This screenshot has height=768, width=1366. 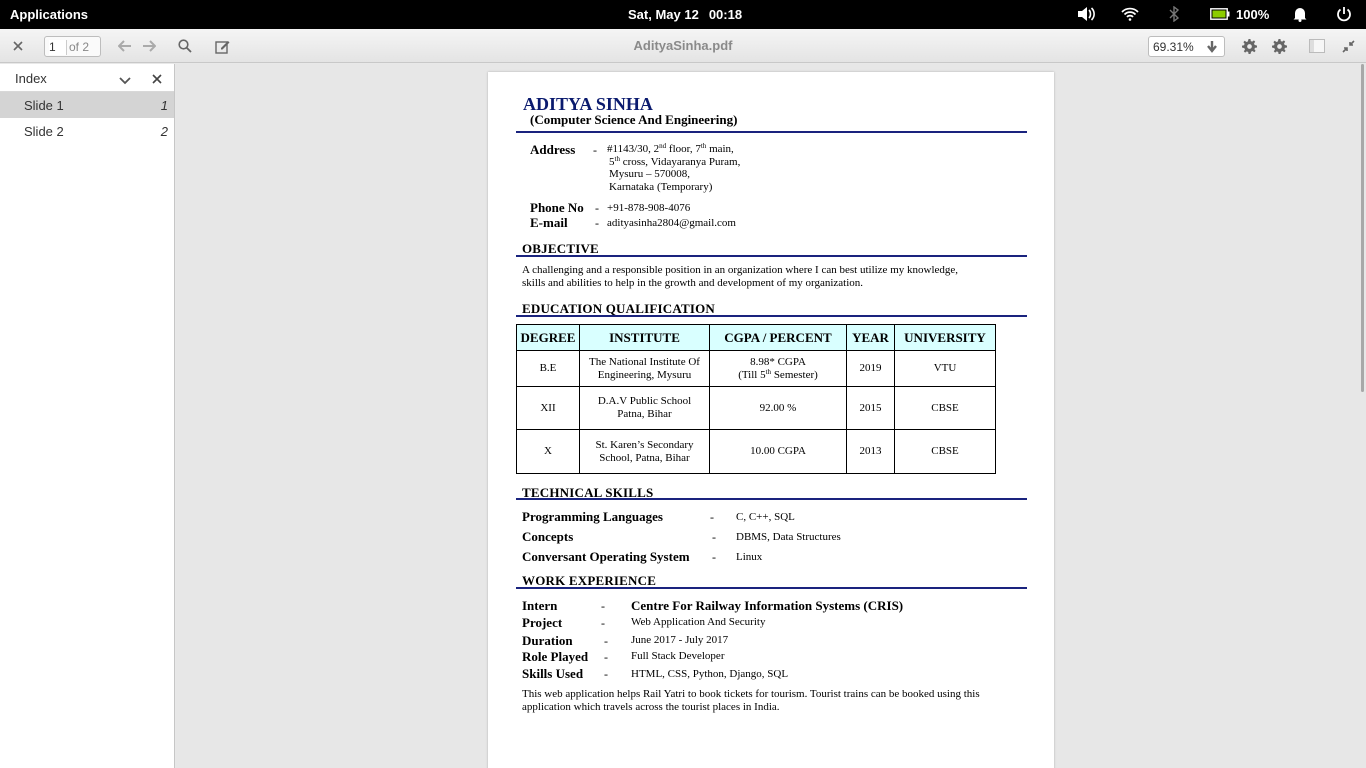 I want to click on degree-cell: B.E, so click(x=548, y=368).